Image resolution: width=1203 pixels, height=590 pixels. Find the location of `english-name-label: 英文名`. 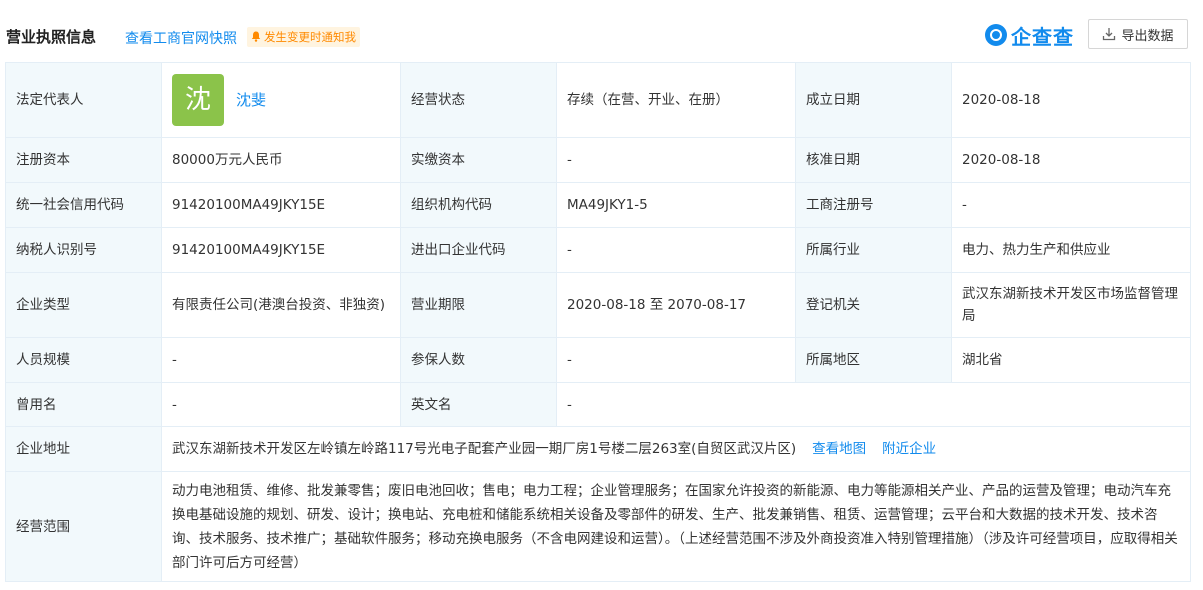

english-name-label: 英文名 is located at coordinates (478, 404).